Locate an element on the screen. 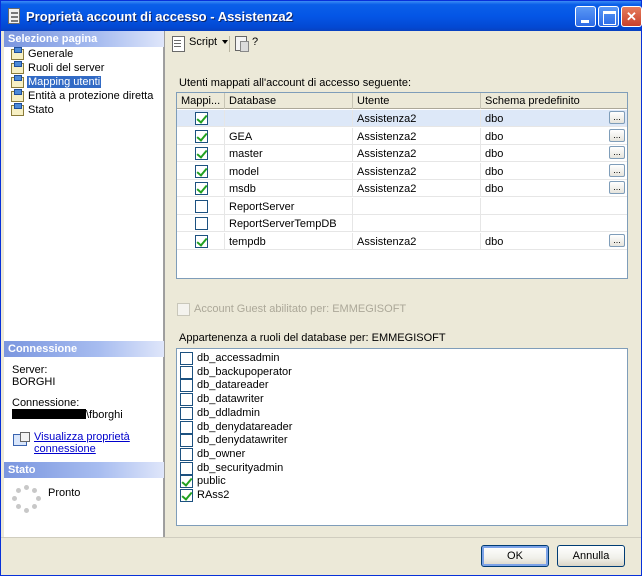 The height and width of the screenshot is (576, 642). role-name: db_backupoperator is located at coordinates (244, 371).